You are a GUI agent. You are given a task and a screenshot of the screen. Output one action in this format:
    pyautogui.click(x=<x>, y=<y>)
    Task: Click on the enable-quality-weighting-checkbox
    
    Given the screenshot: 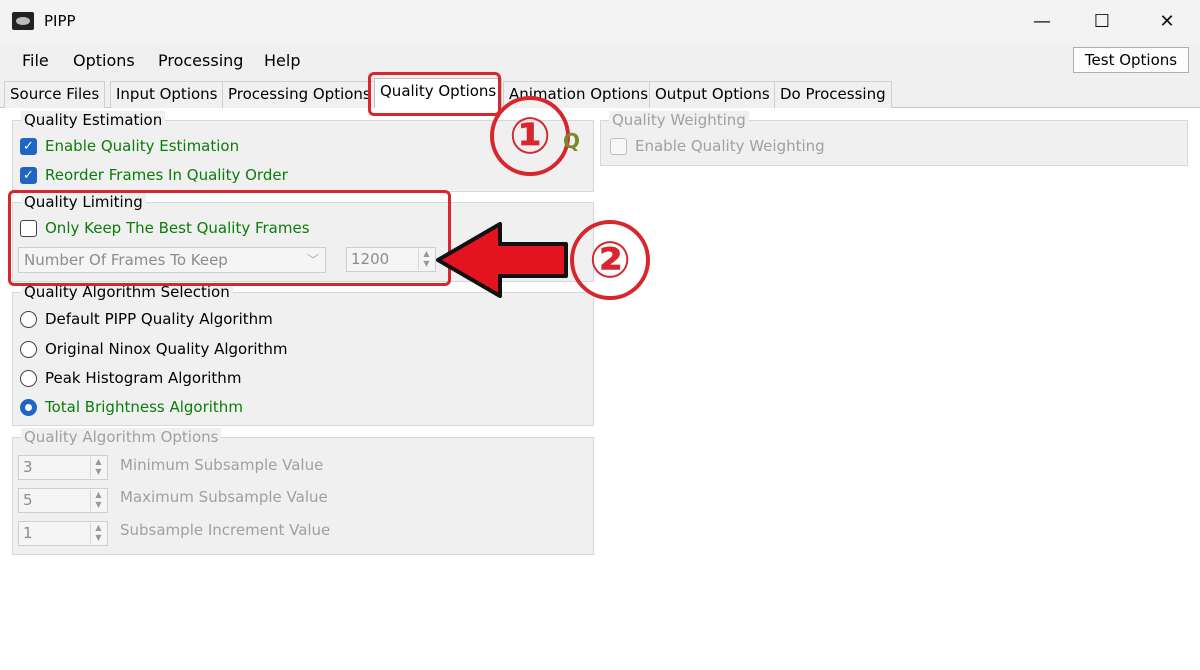 What is the action you would take?
    pyautogui.click(x=618, y=146)
    